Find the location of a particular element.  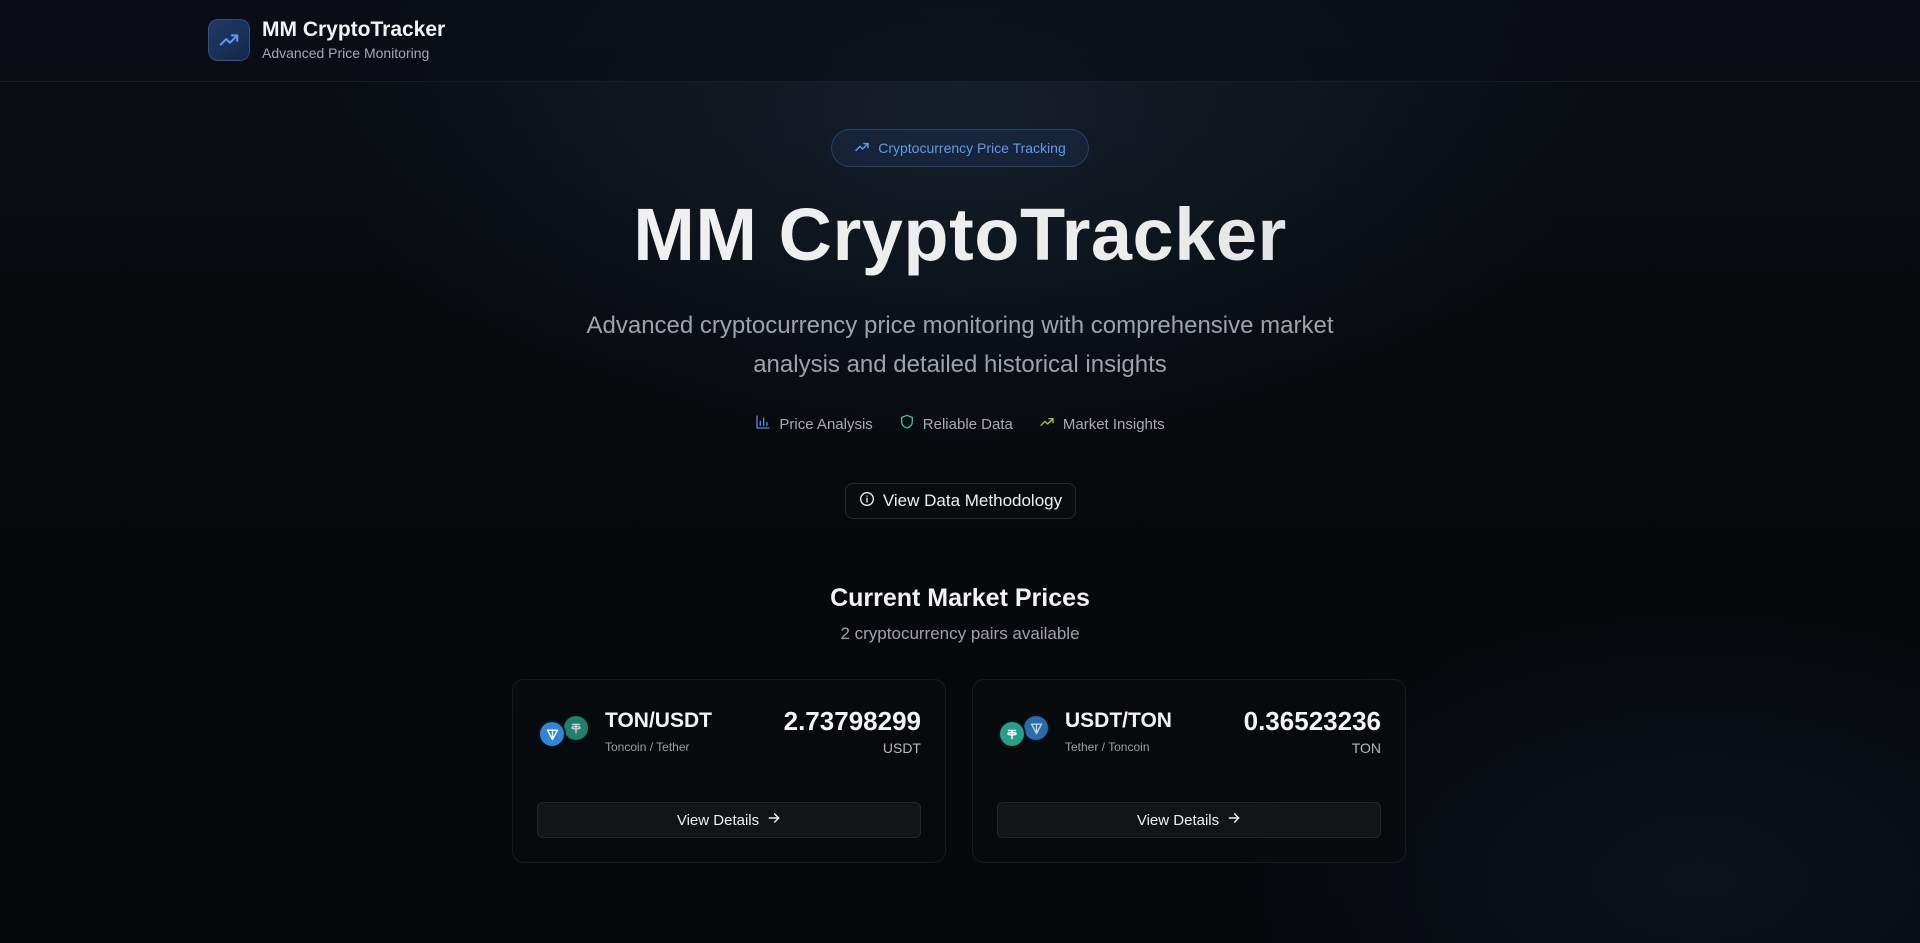

brand-title: MM CryptoTracker is located at coordinates (354, 29).